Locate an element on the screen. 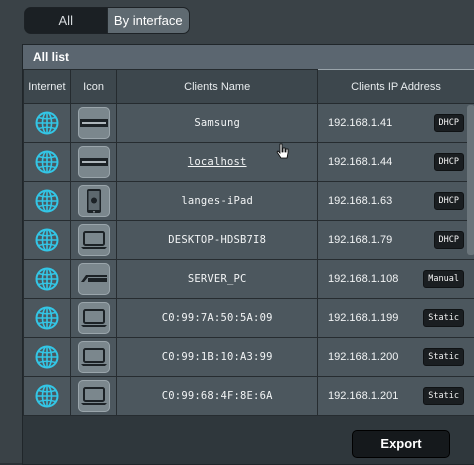 The width and height of the screenshot is (474, 465). table-row: Samsung 192.168.1.41 DHCP is located at coordinates (249, 123).